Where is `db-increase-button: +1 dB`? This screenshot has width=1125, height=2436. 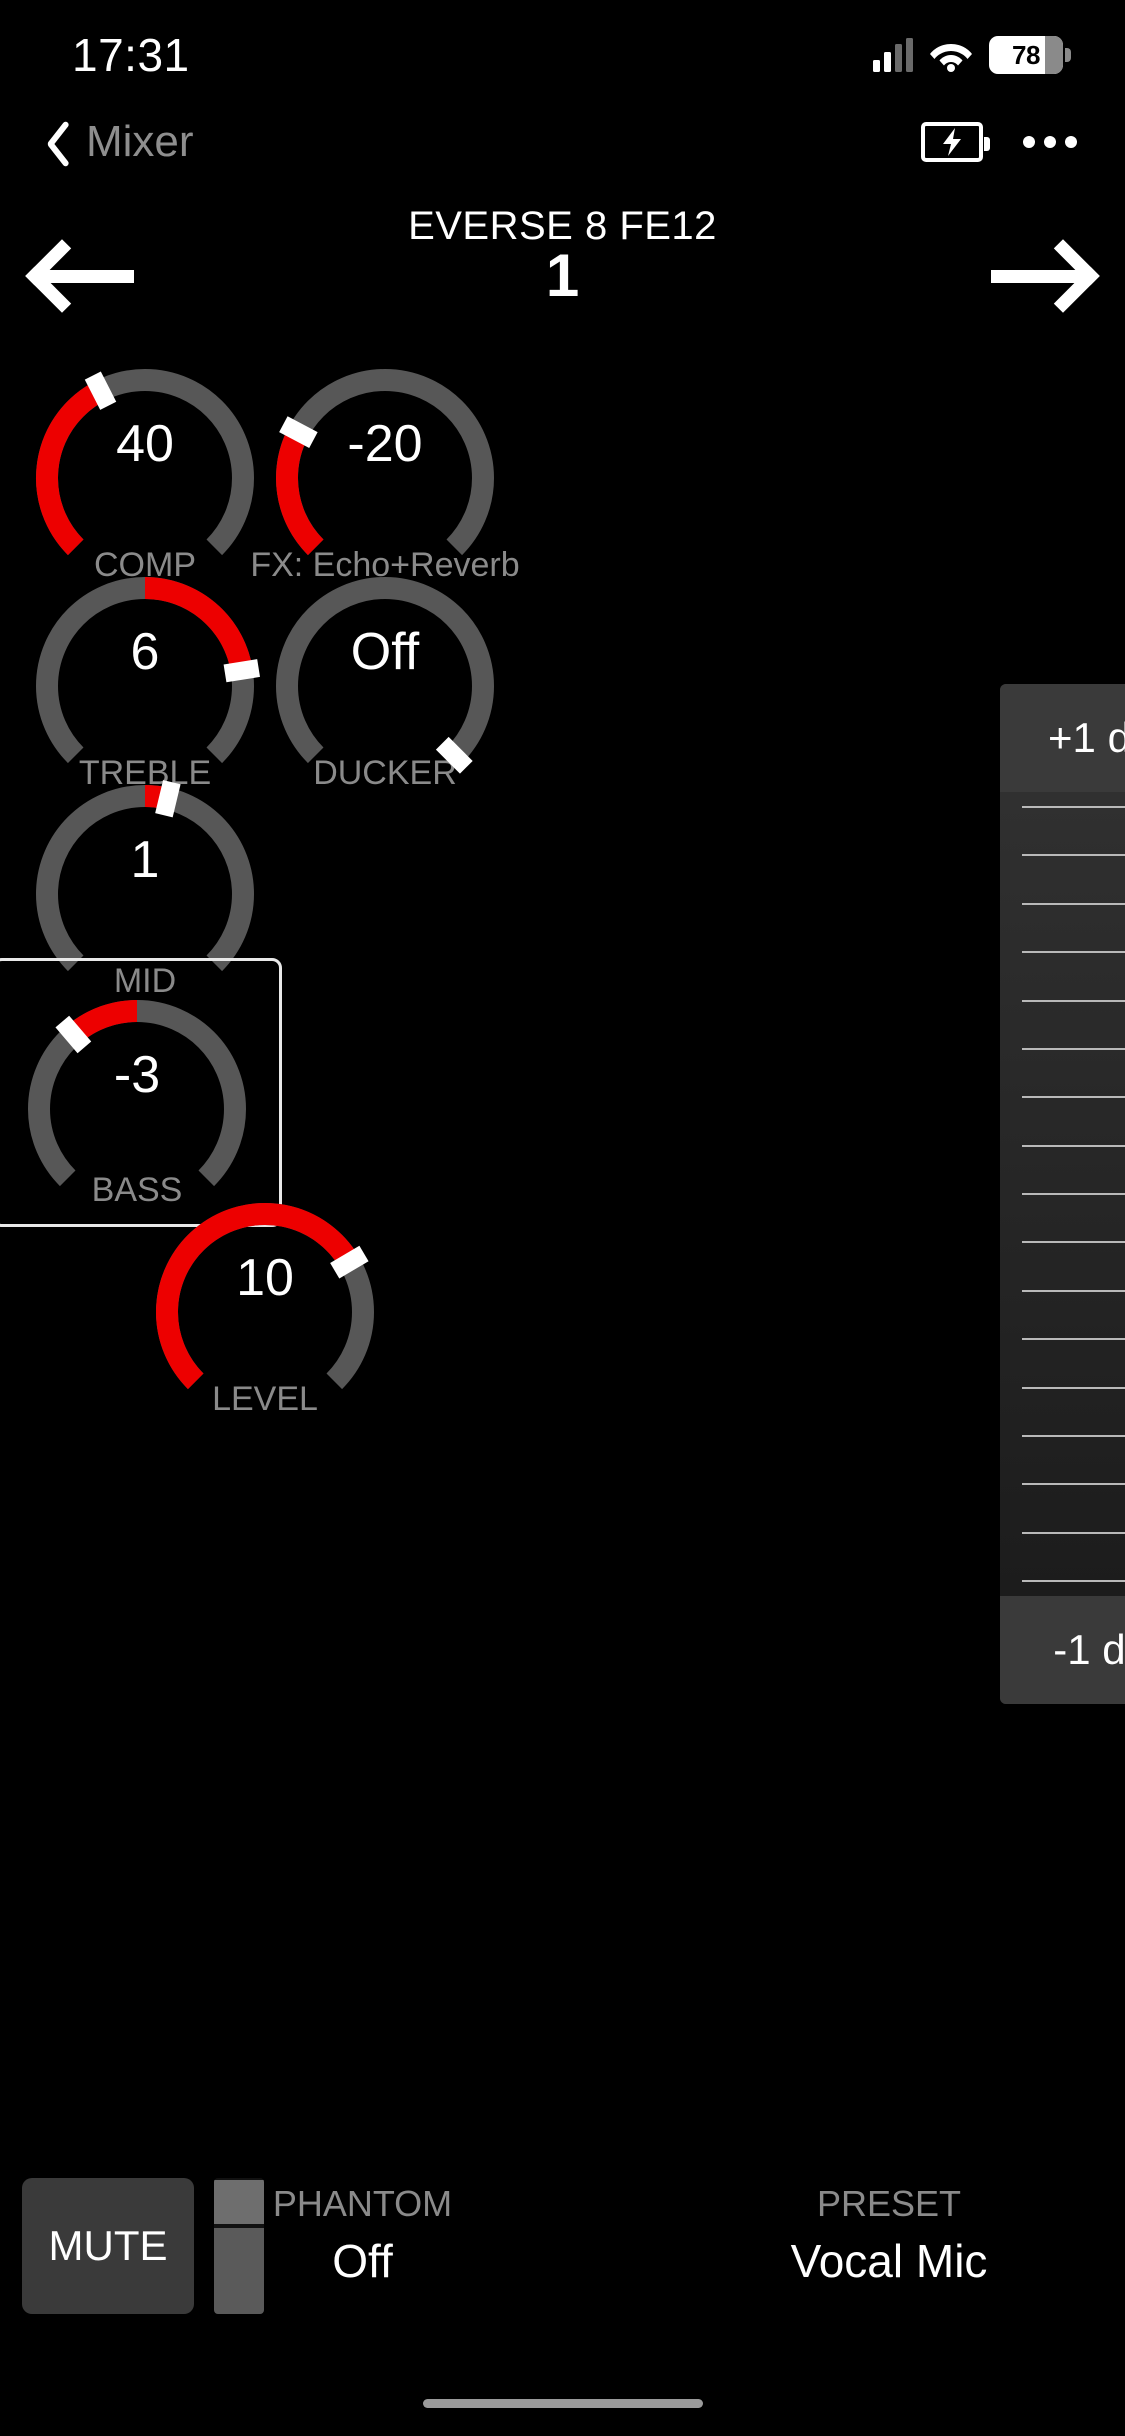 db-increase-button: +1 dB is located at coordinates (1062, 738).